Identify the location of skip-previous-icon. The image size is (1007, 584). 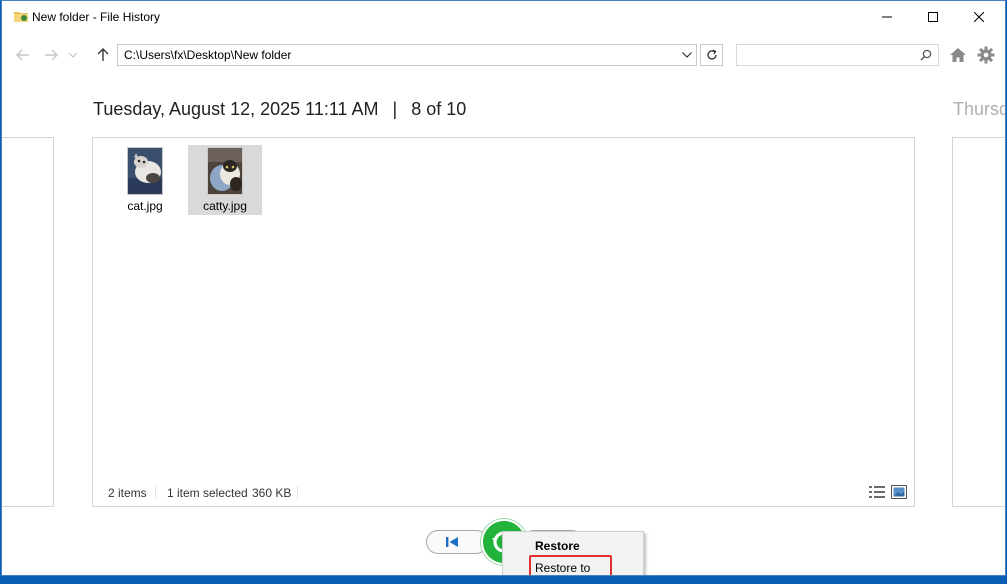
(452, 542).